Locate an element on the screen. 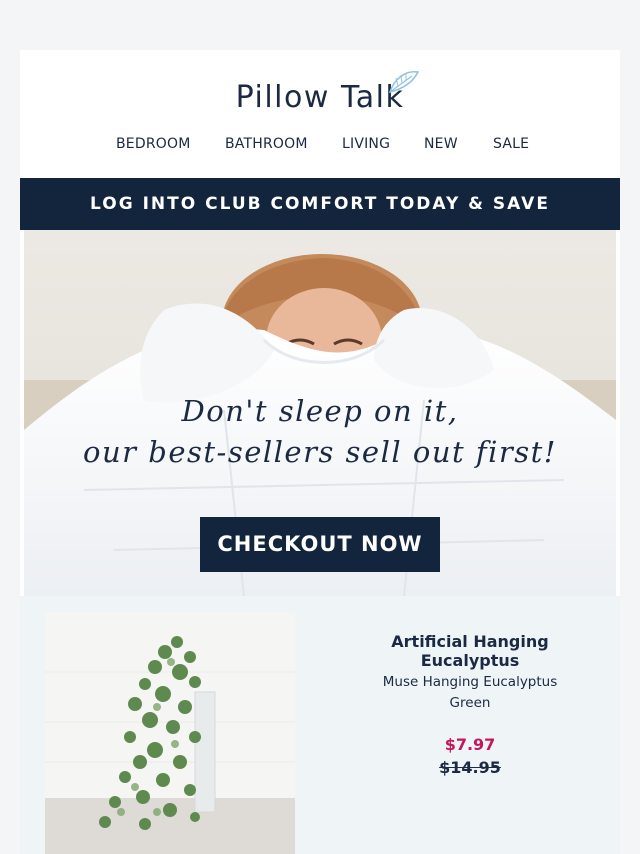 This screenshot has height=854, width=640. hero-headline-line-2: our best-sellers sell out first! is located at coordinates (320, 452).